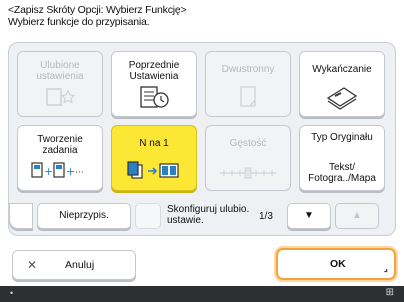 The image size is (404, 302). I want to click on job-build-button: Tworzenie zadania + + ···, so click(60, 158).